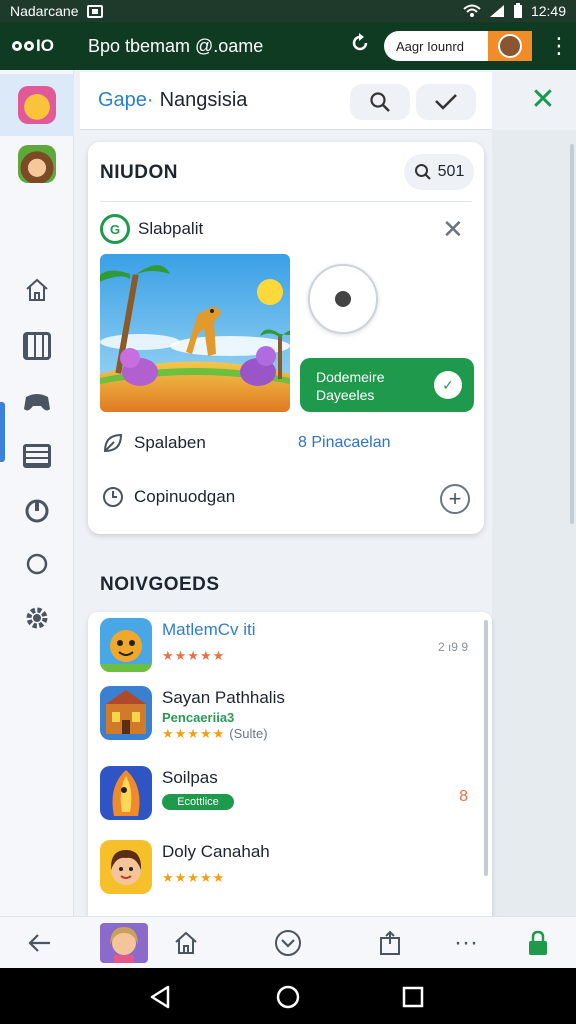 The width and height of the screenshot is (576, 1024). I want to click on chevron-down-circle-icon, so click(288, 943).